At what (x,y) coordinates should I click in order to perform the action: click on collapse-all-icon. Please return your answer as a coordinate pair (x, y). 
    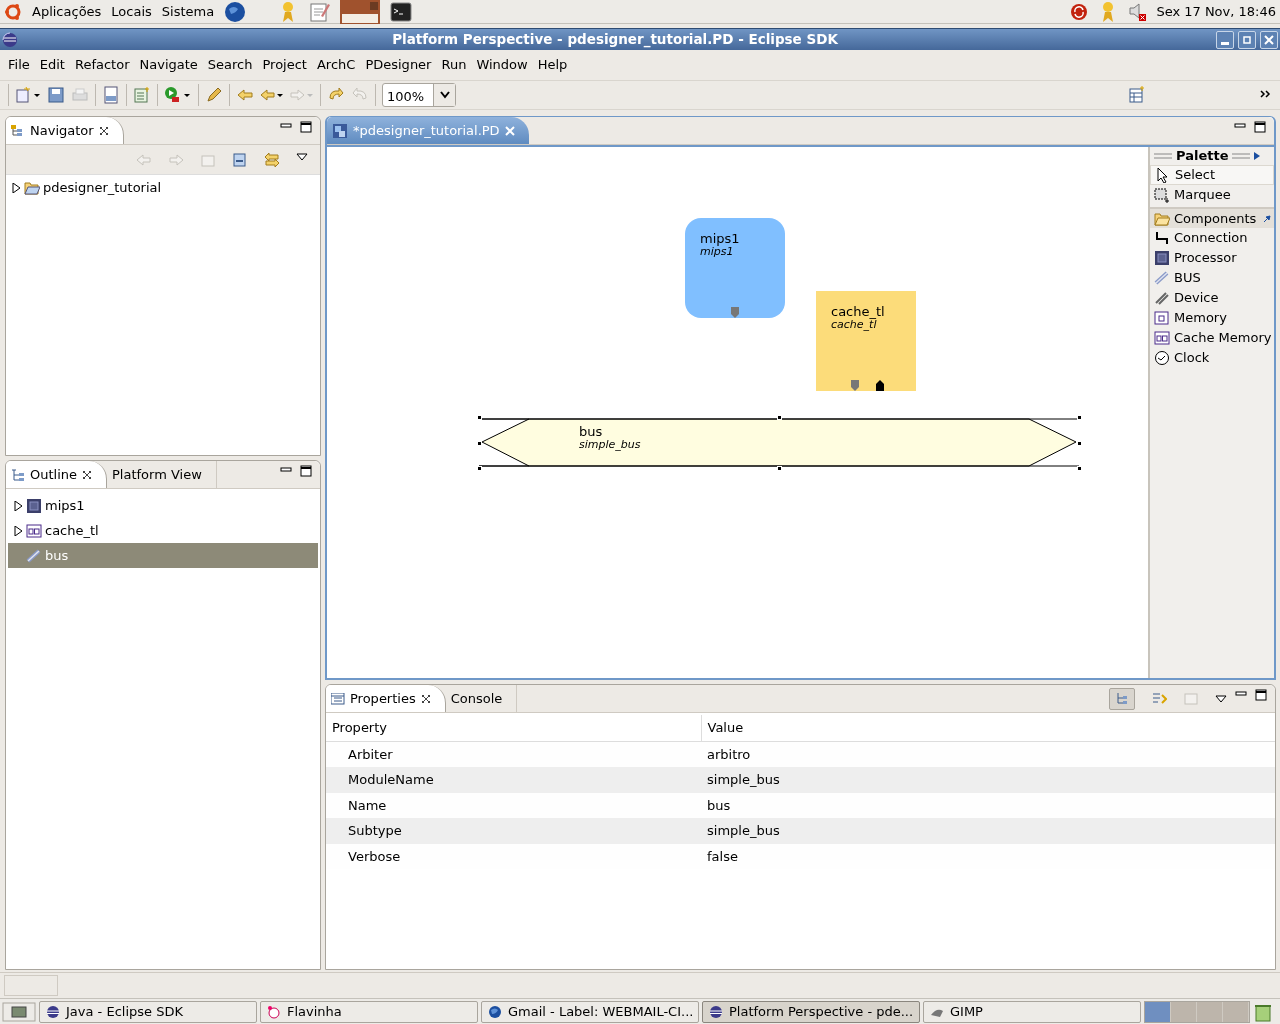
    Looking at the image, I should click on (240, 159).